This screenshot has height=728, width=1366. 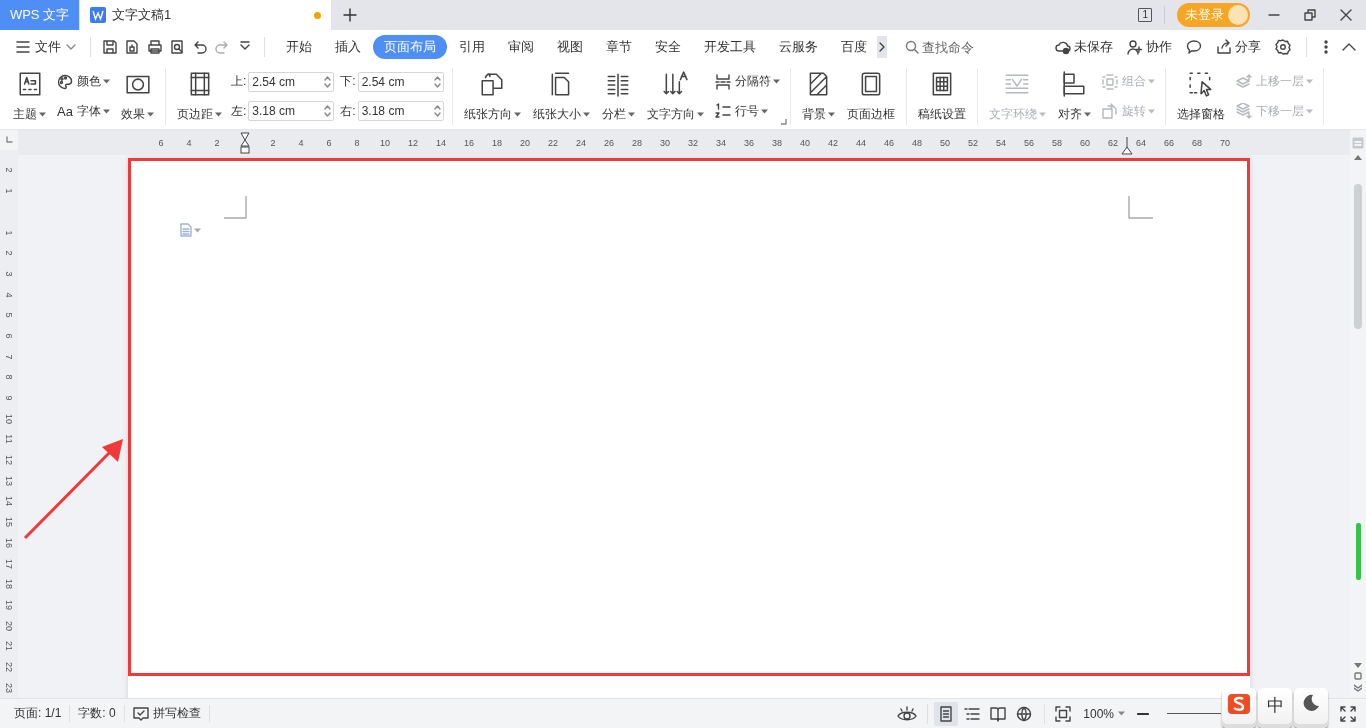 I want to click on command-search-field: 查找命令, so click(x=982, y=47).